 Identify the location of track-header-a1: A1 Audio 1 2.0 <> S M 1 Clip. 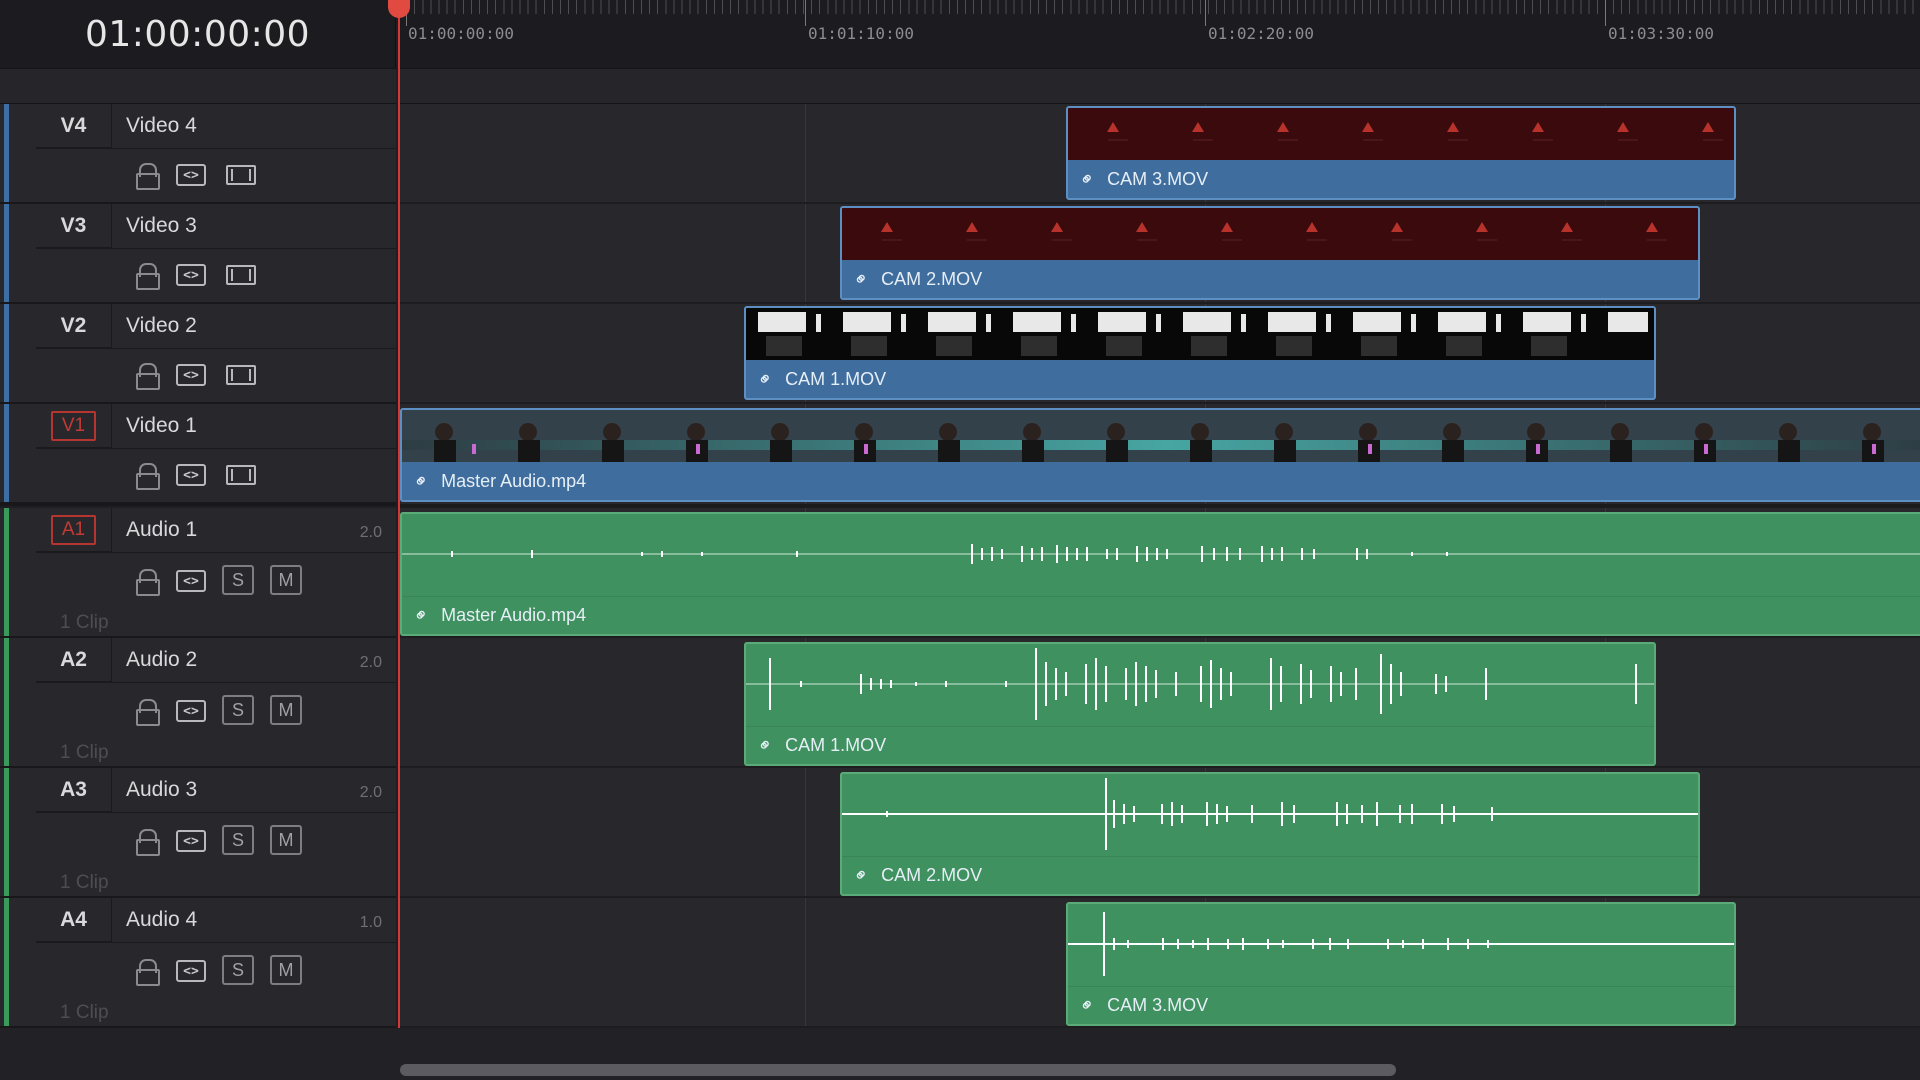
(198, 573).